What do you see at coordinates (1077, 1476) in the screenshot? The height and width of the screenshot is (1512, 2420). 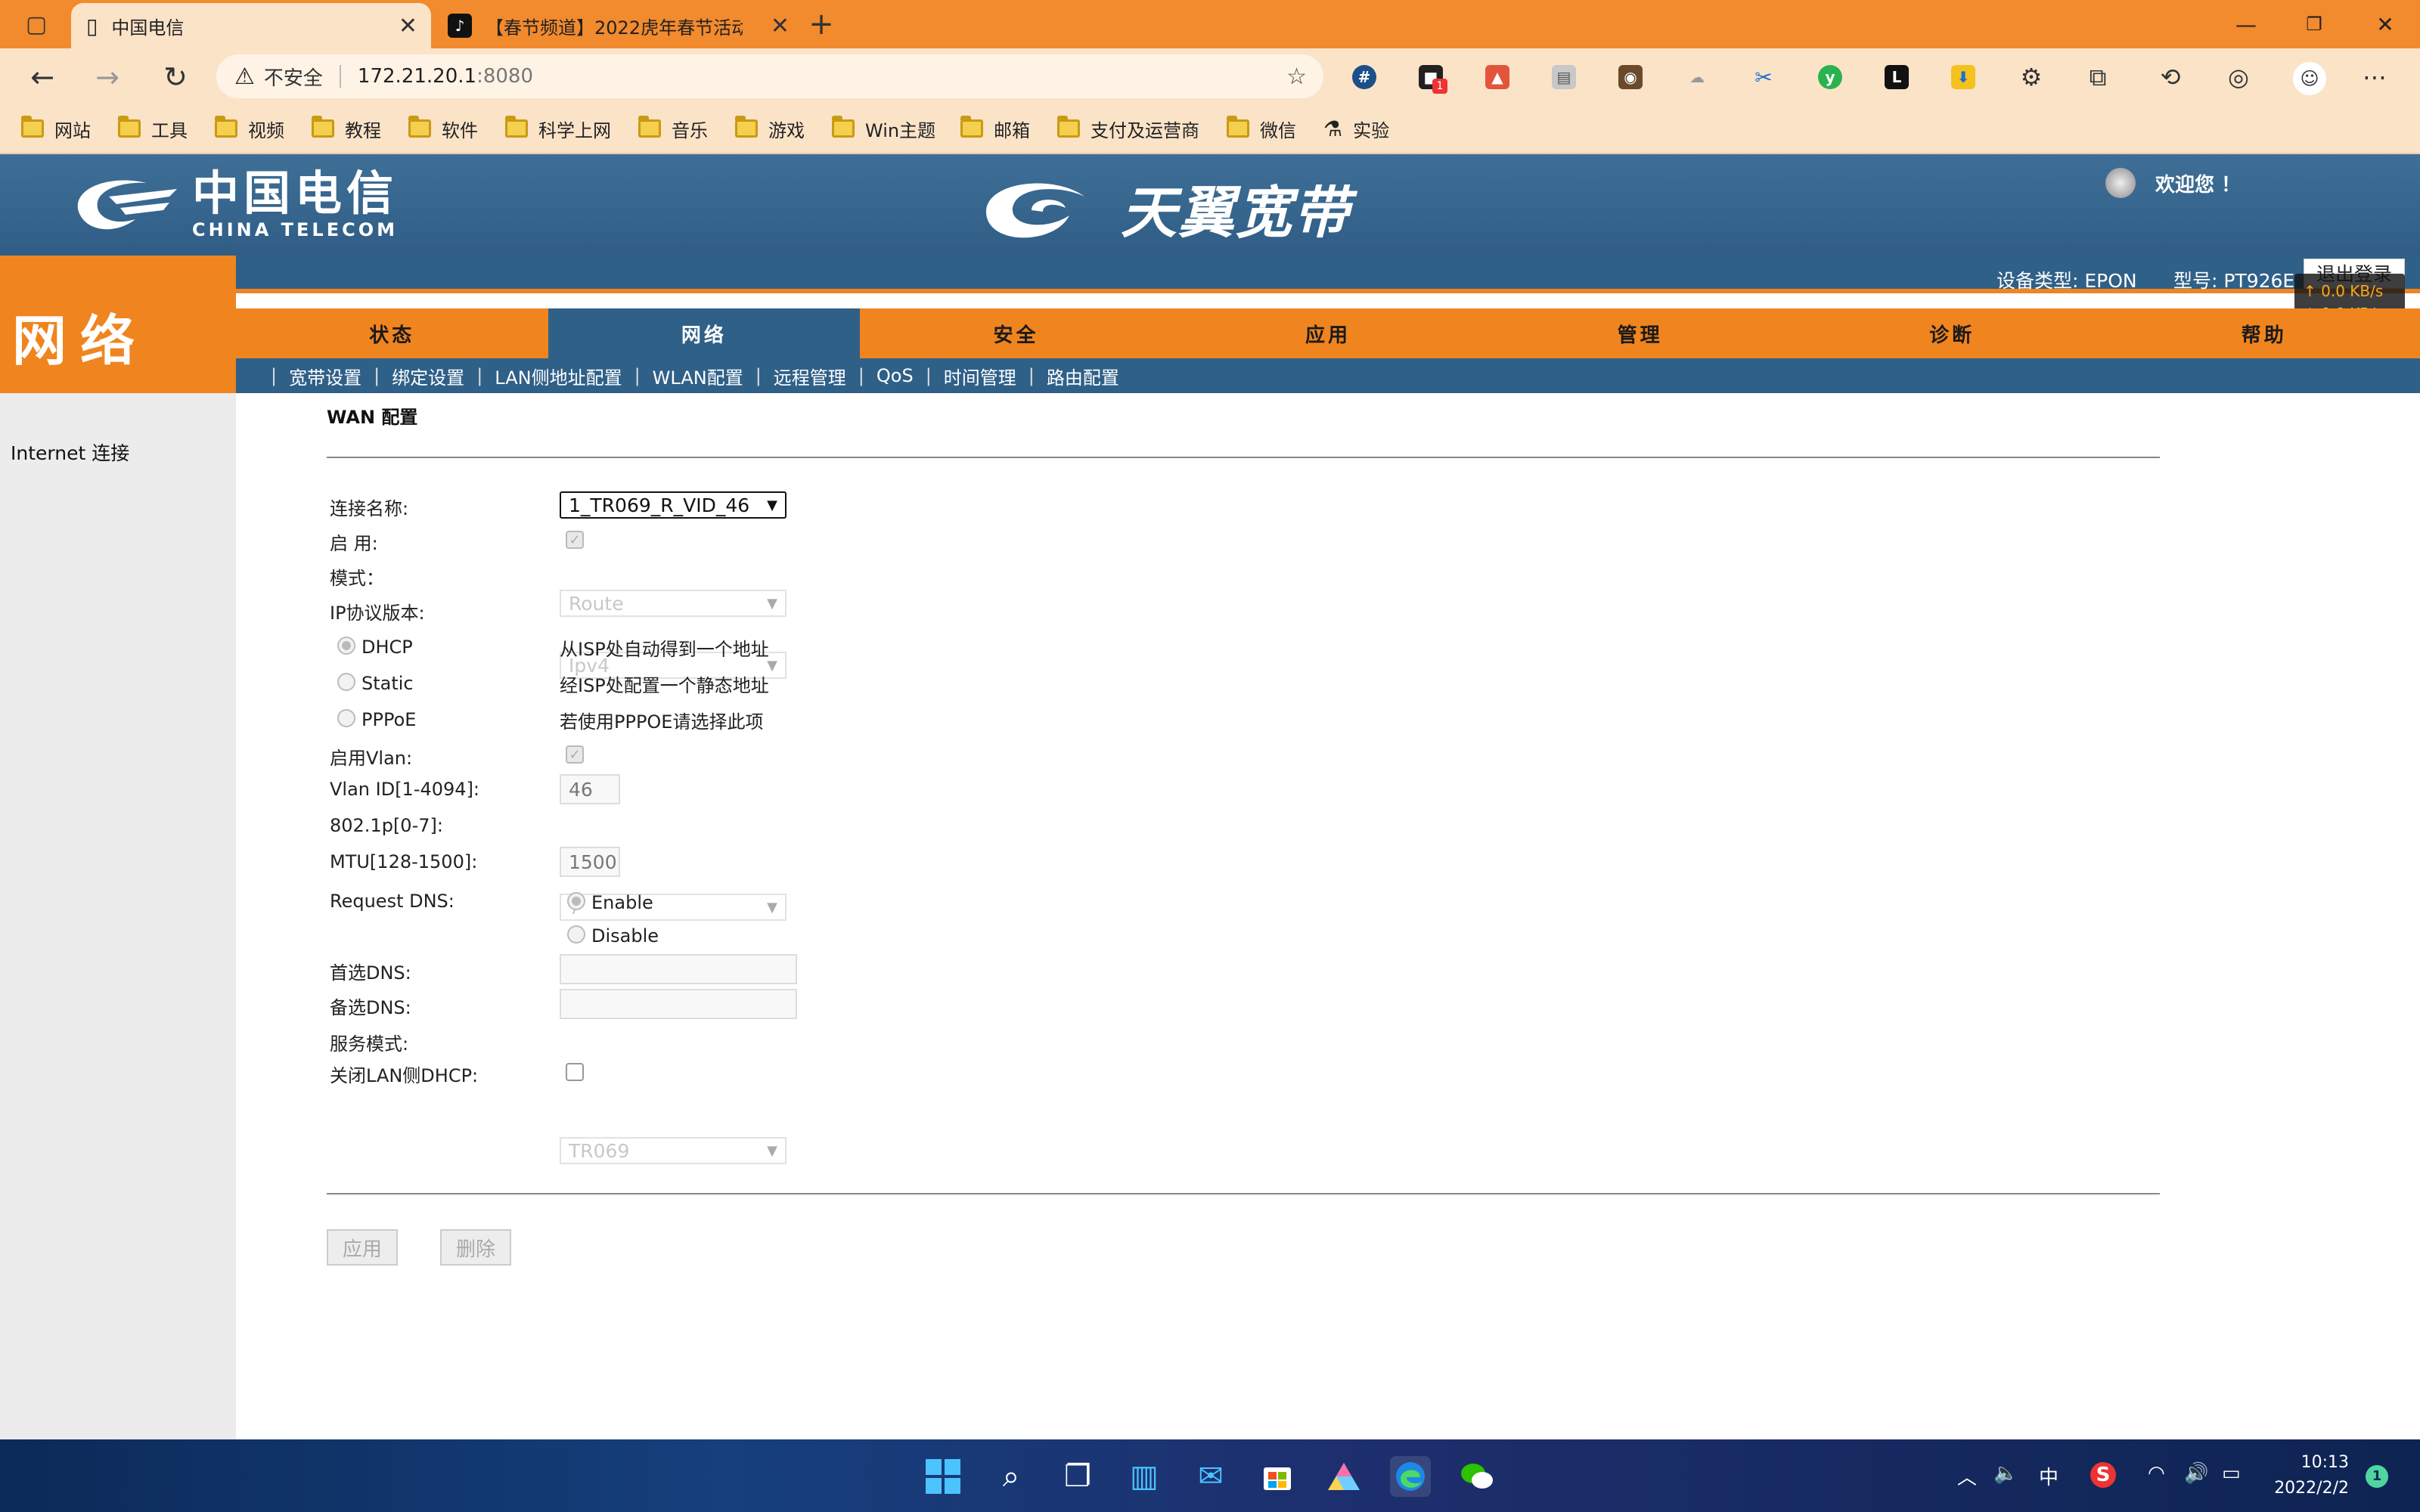 I see `task-view-icon: ❐` at bounding box center [1077, 1476].